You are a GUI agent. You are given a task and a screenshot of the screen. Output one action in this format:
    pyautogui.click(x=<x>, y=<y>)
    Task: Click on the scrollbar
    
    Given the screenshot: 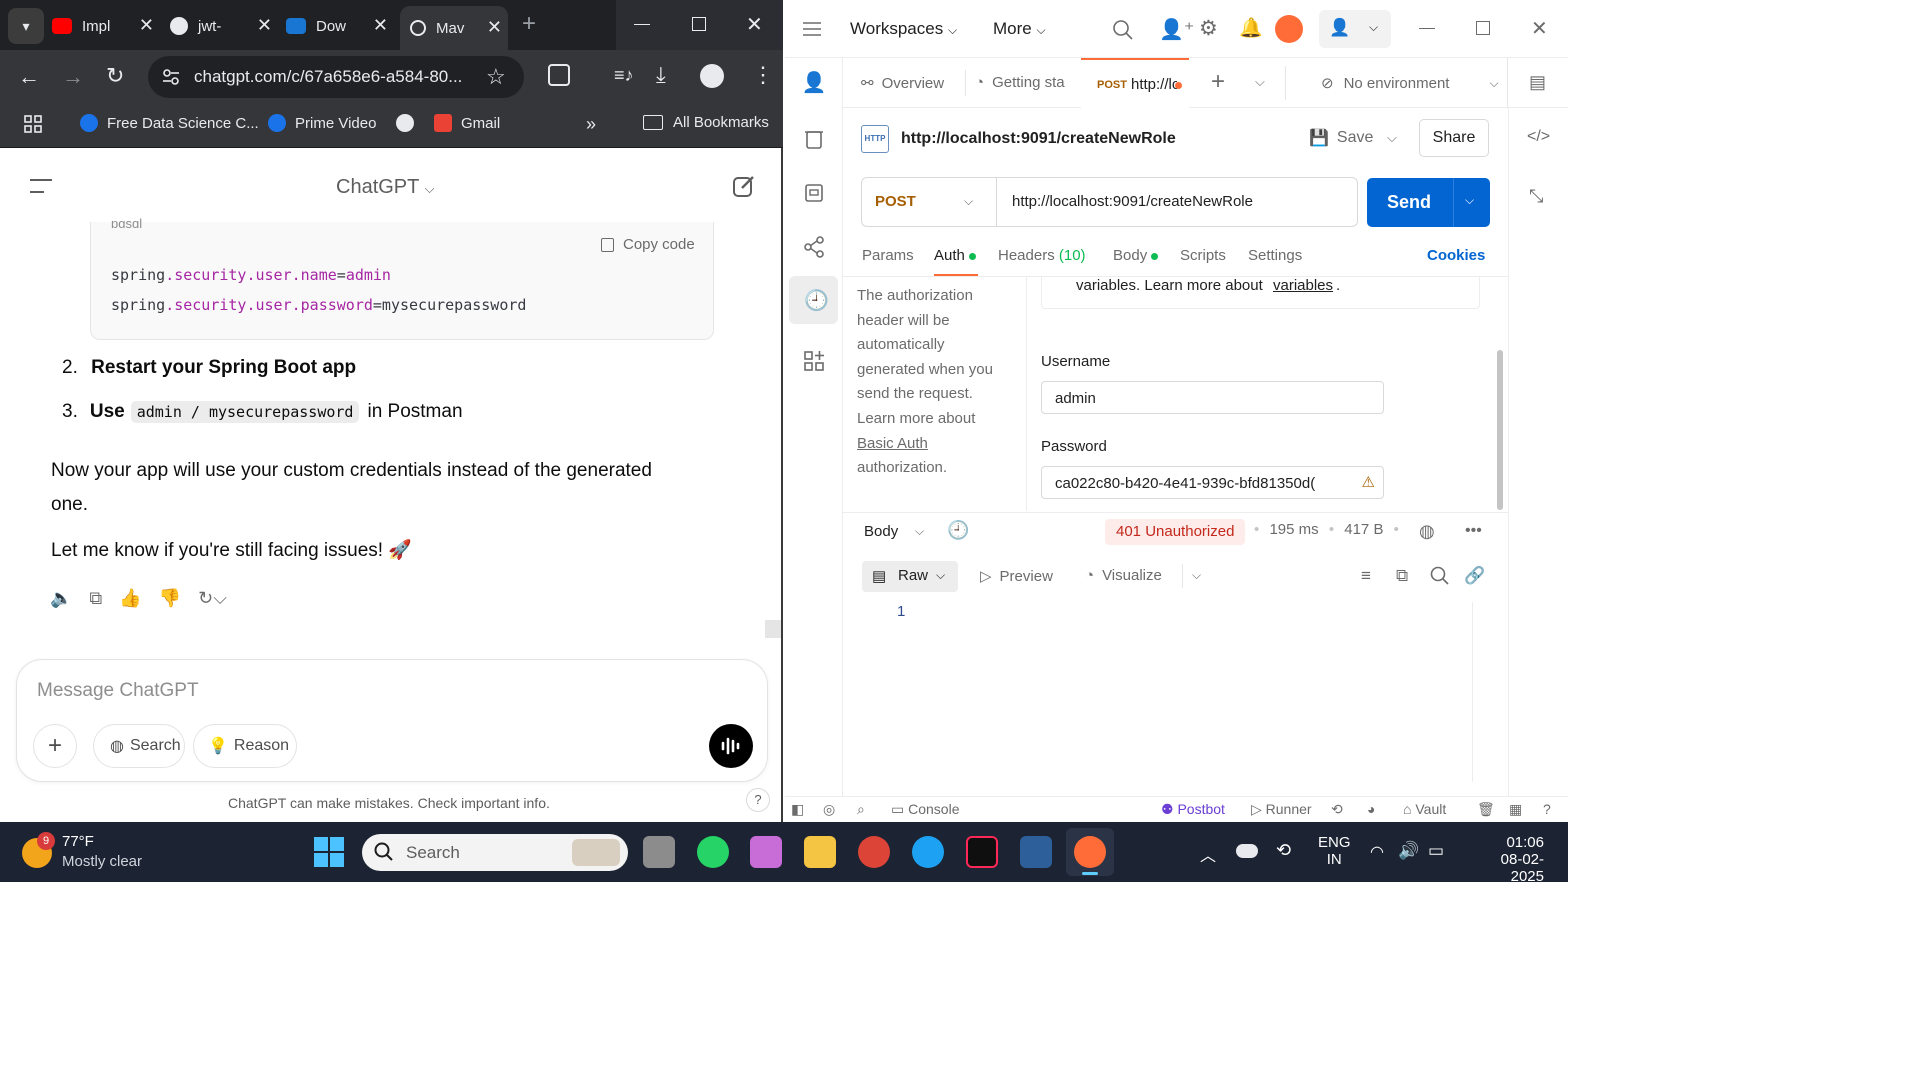 What is the action you would take?
    pyautogui.click(x=773, y=440)
    